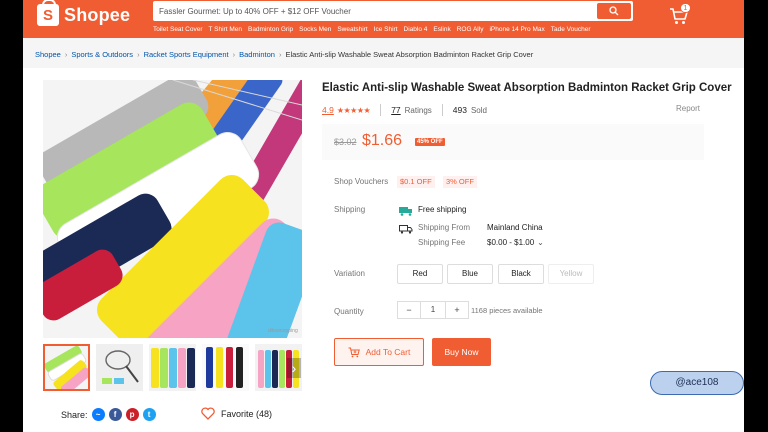 The width and height of the screenshot is (768, 432). What do you see at coordinates (48, 13) in the screenshot?
I see `shopee-bag-icon: S` at bounding box center [48, 13].